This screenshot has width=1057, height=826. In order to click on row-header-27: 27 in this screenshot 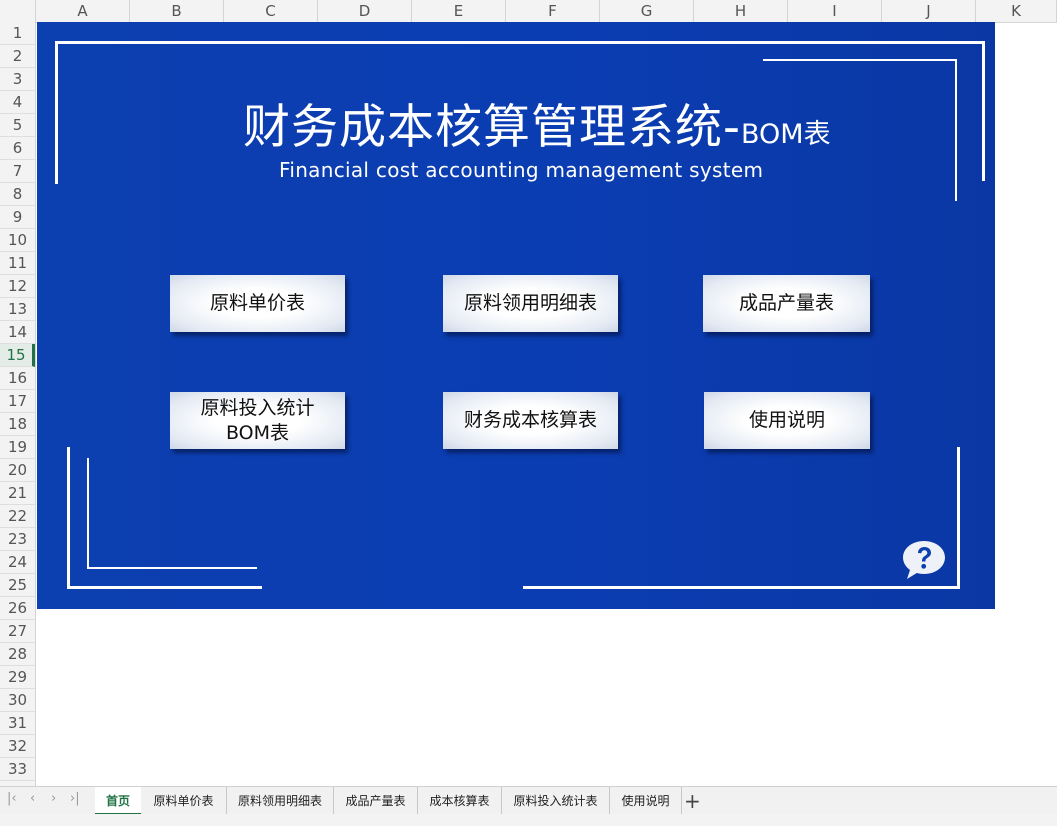, I will do `click(17, 631)`.